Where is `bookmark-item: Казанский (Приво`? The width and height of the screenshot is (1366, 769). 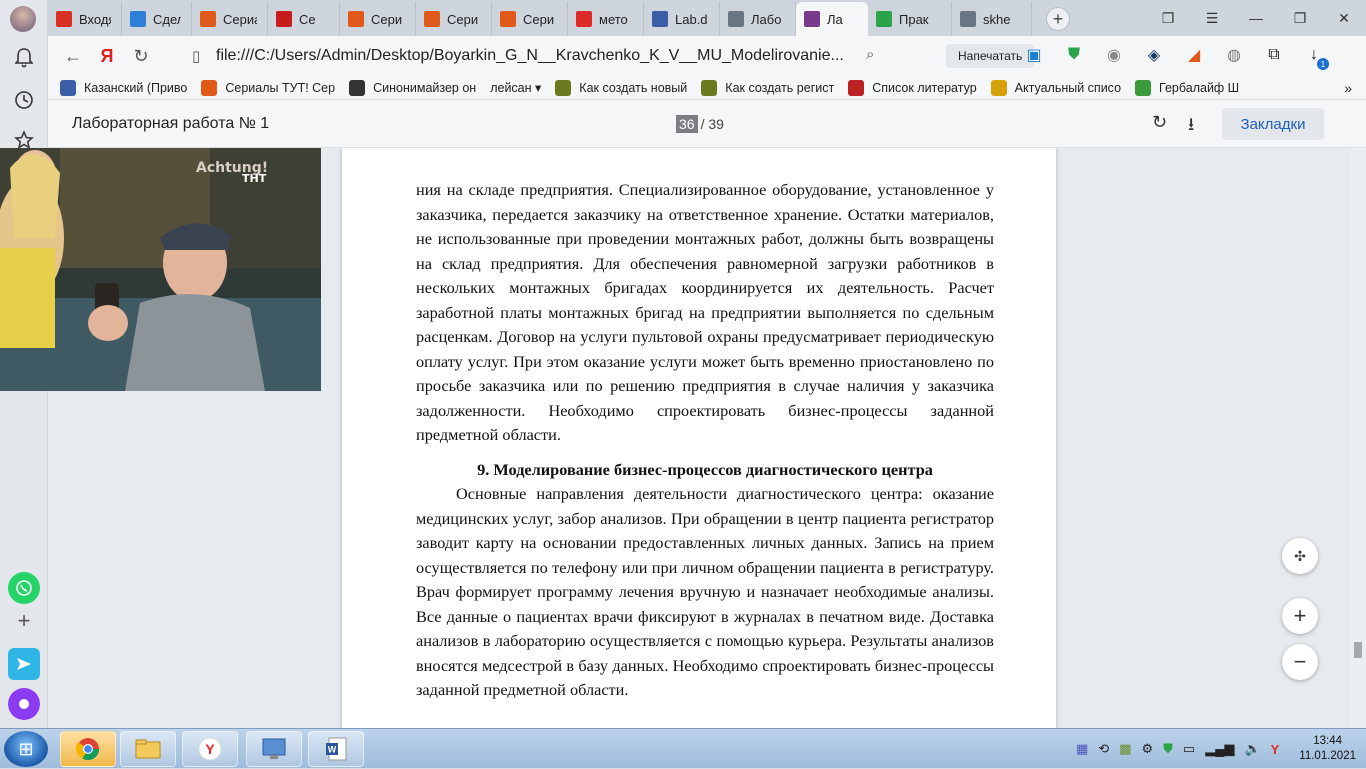 bookmark-item: Казанский (Приво is located at coordinates (124, 87).